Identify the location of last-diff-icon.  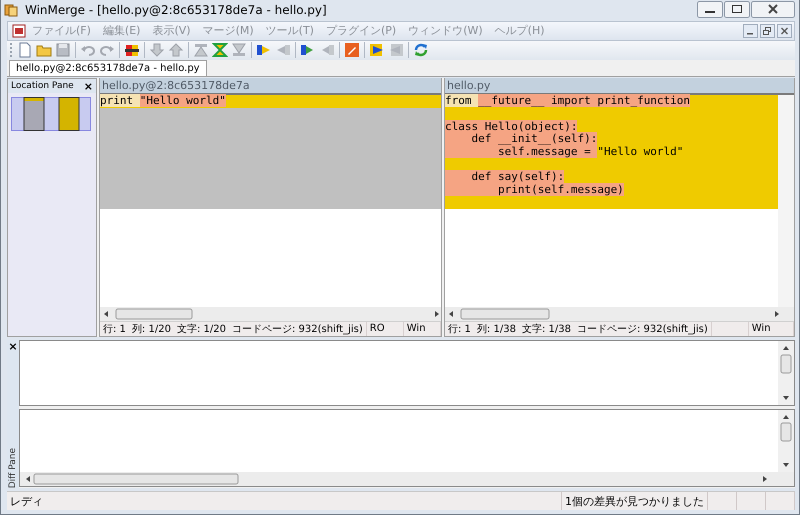
(239, 50).